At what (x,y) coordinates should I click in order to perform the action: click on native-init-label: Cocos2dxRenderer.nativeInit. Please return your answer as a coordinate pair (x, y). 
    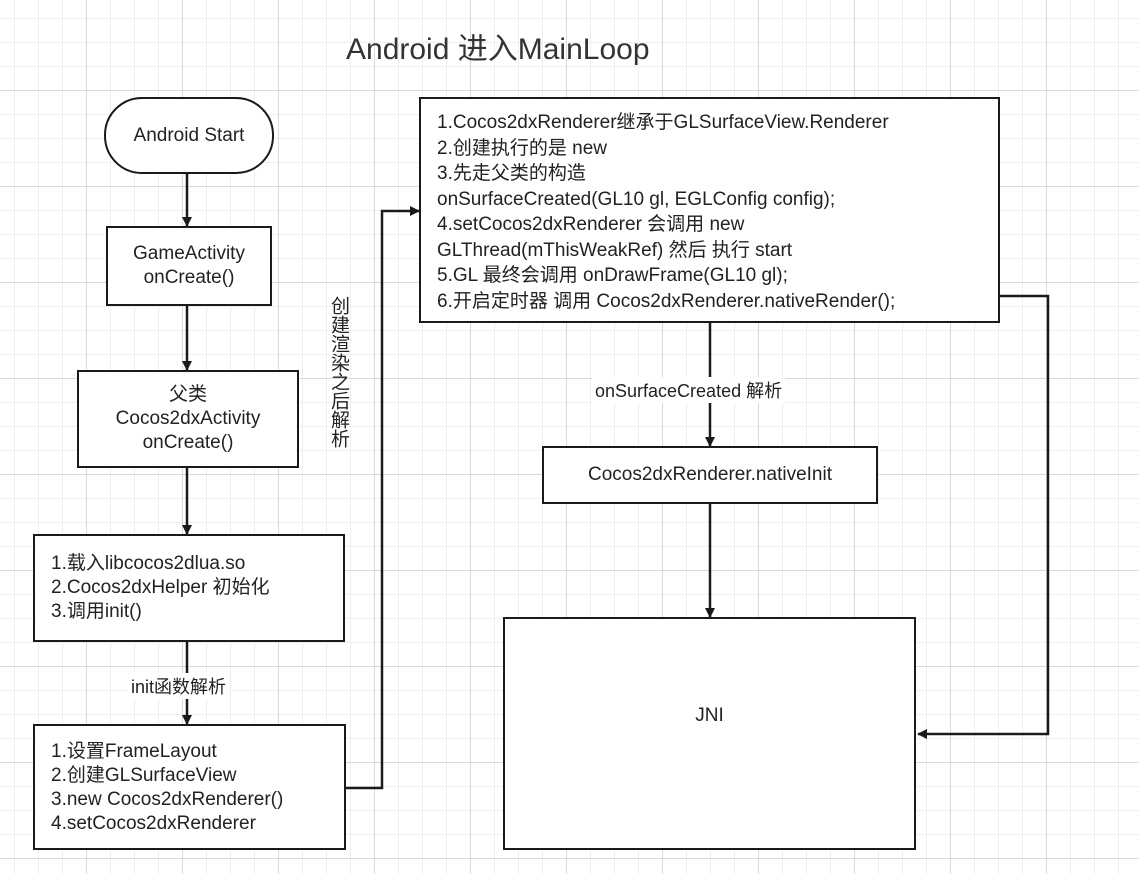
    Looking at the image, I should click on (710, 474).